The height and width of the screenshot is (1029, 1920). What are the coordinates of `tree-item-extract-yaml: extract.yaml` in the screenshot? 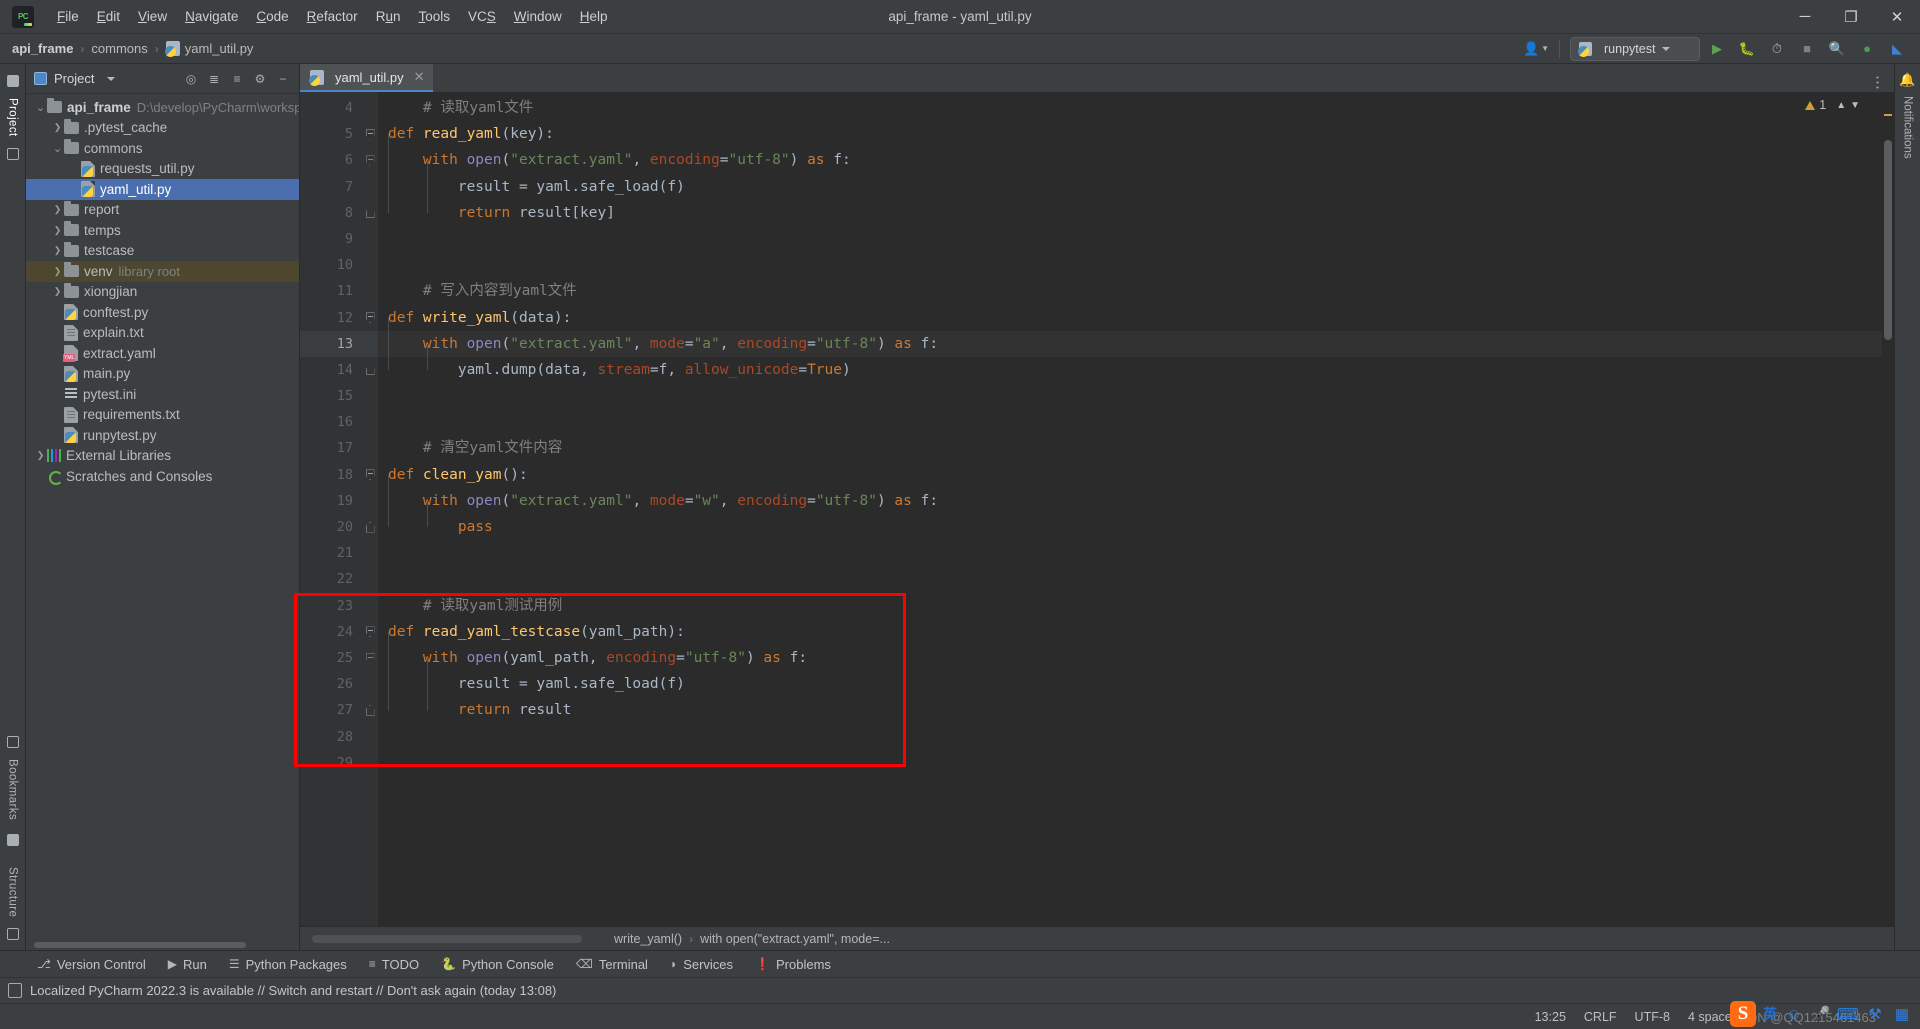 It's located at (162, 353).